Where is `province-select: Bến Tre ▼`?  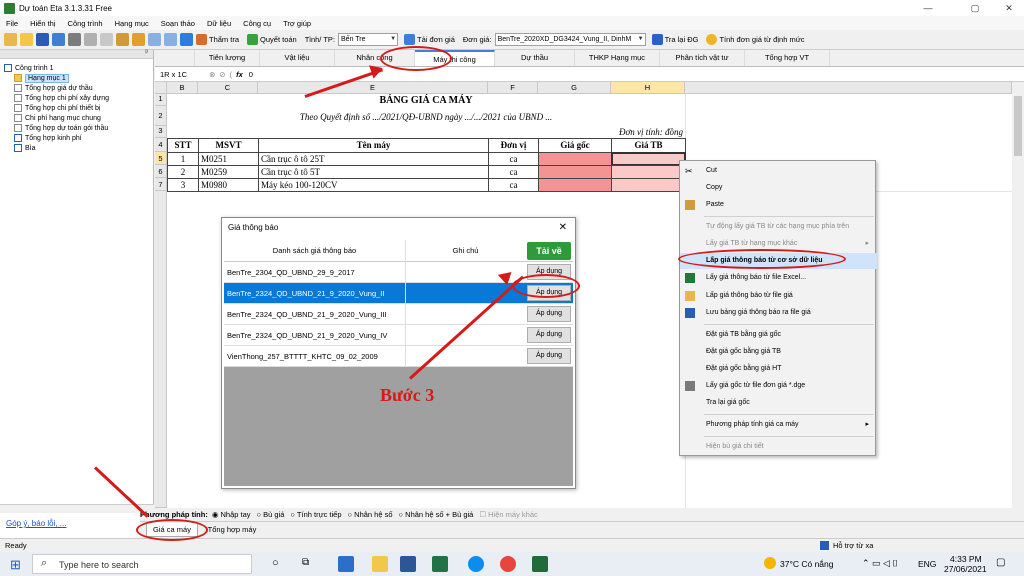
province-select: Bến Tre ▼ is located at coordinates (368, 39).